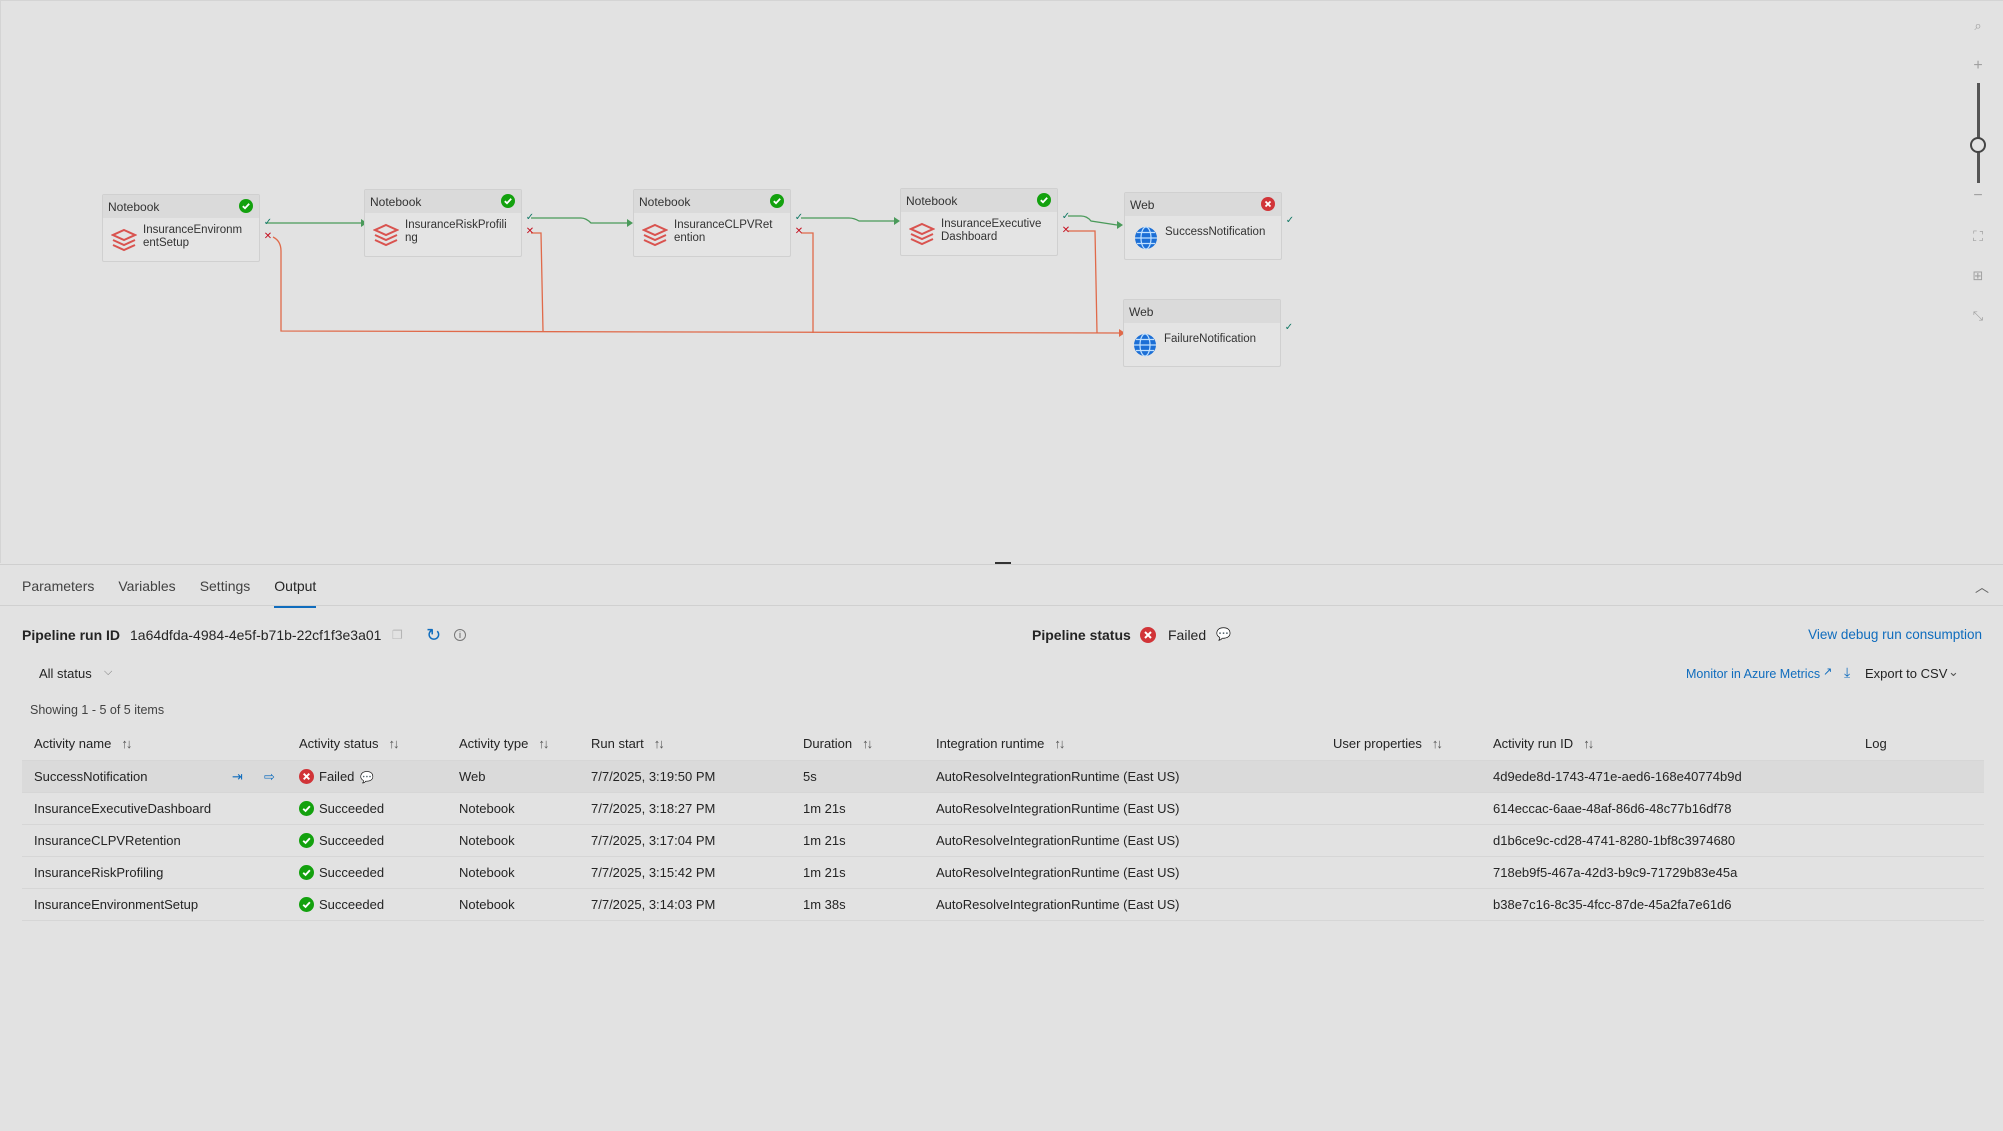  I want to click on activity-name: InsuranceCLPVRetention, so click(107, 840).